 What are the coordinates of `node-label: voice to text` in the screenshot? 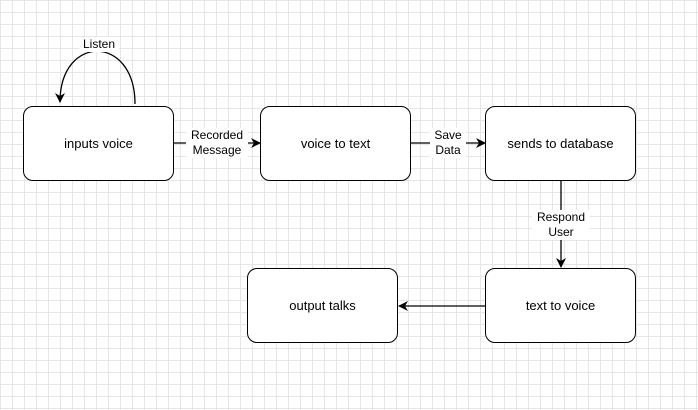 It's located at (335, 143).